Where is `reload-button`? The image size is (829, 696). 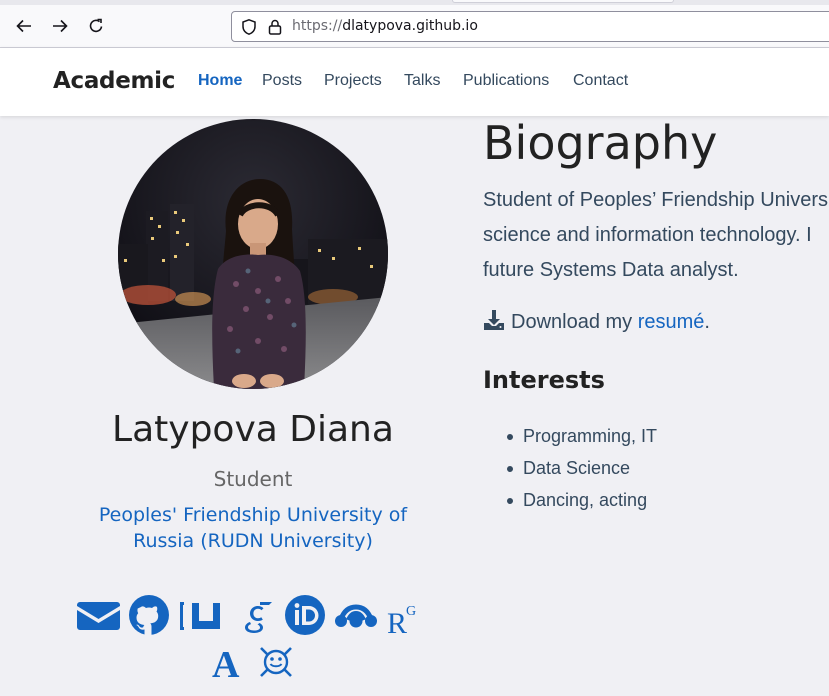
reload-button is located at coordinates (96, 26).